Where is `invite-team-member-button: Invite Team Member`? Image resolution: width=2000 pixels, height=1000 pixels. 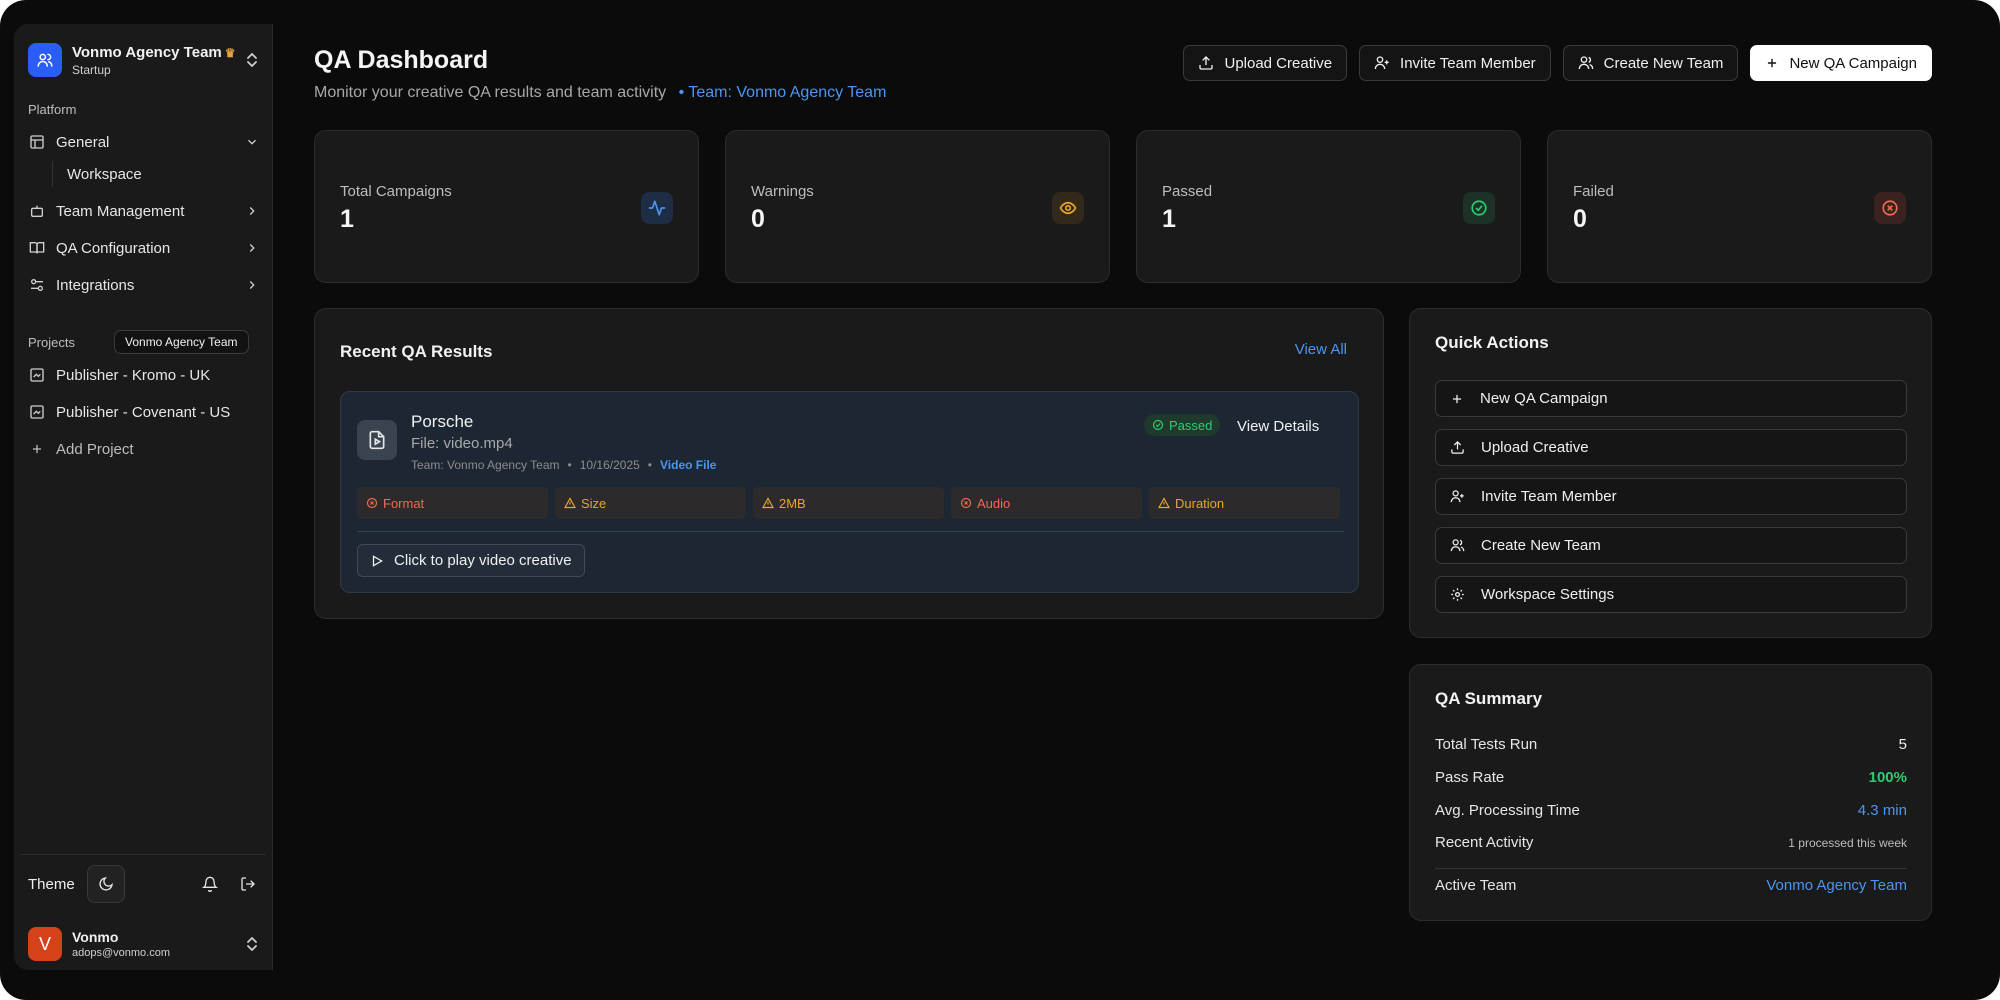 invite-team-member-button: Invite Team Member is located at coordinates (1455, 63).